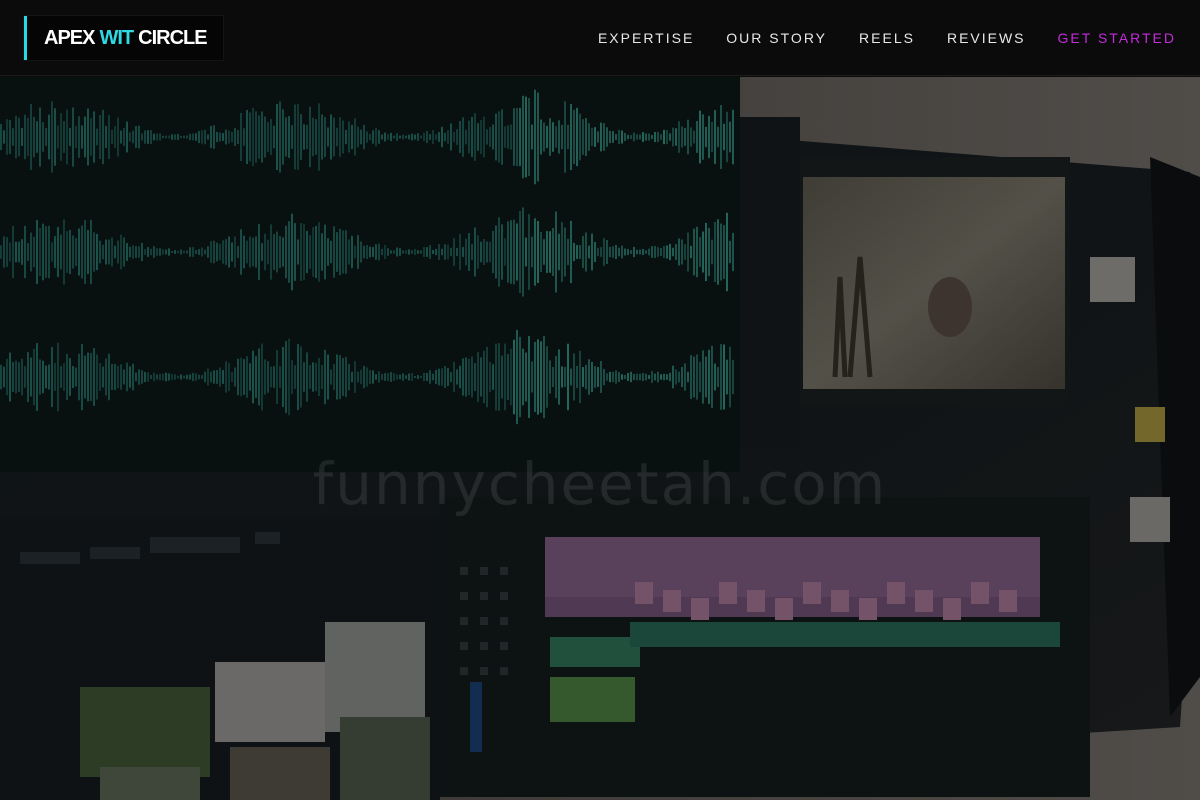 This screenshot has width=1200, height=800. Describe the element at coordinates (172, 37) in the screenshot. I see `brand-name-part3: CIRCLE` at that location.